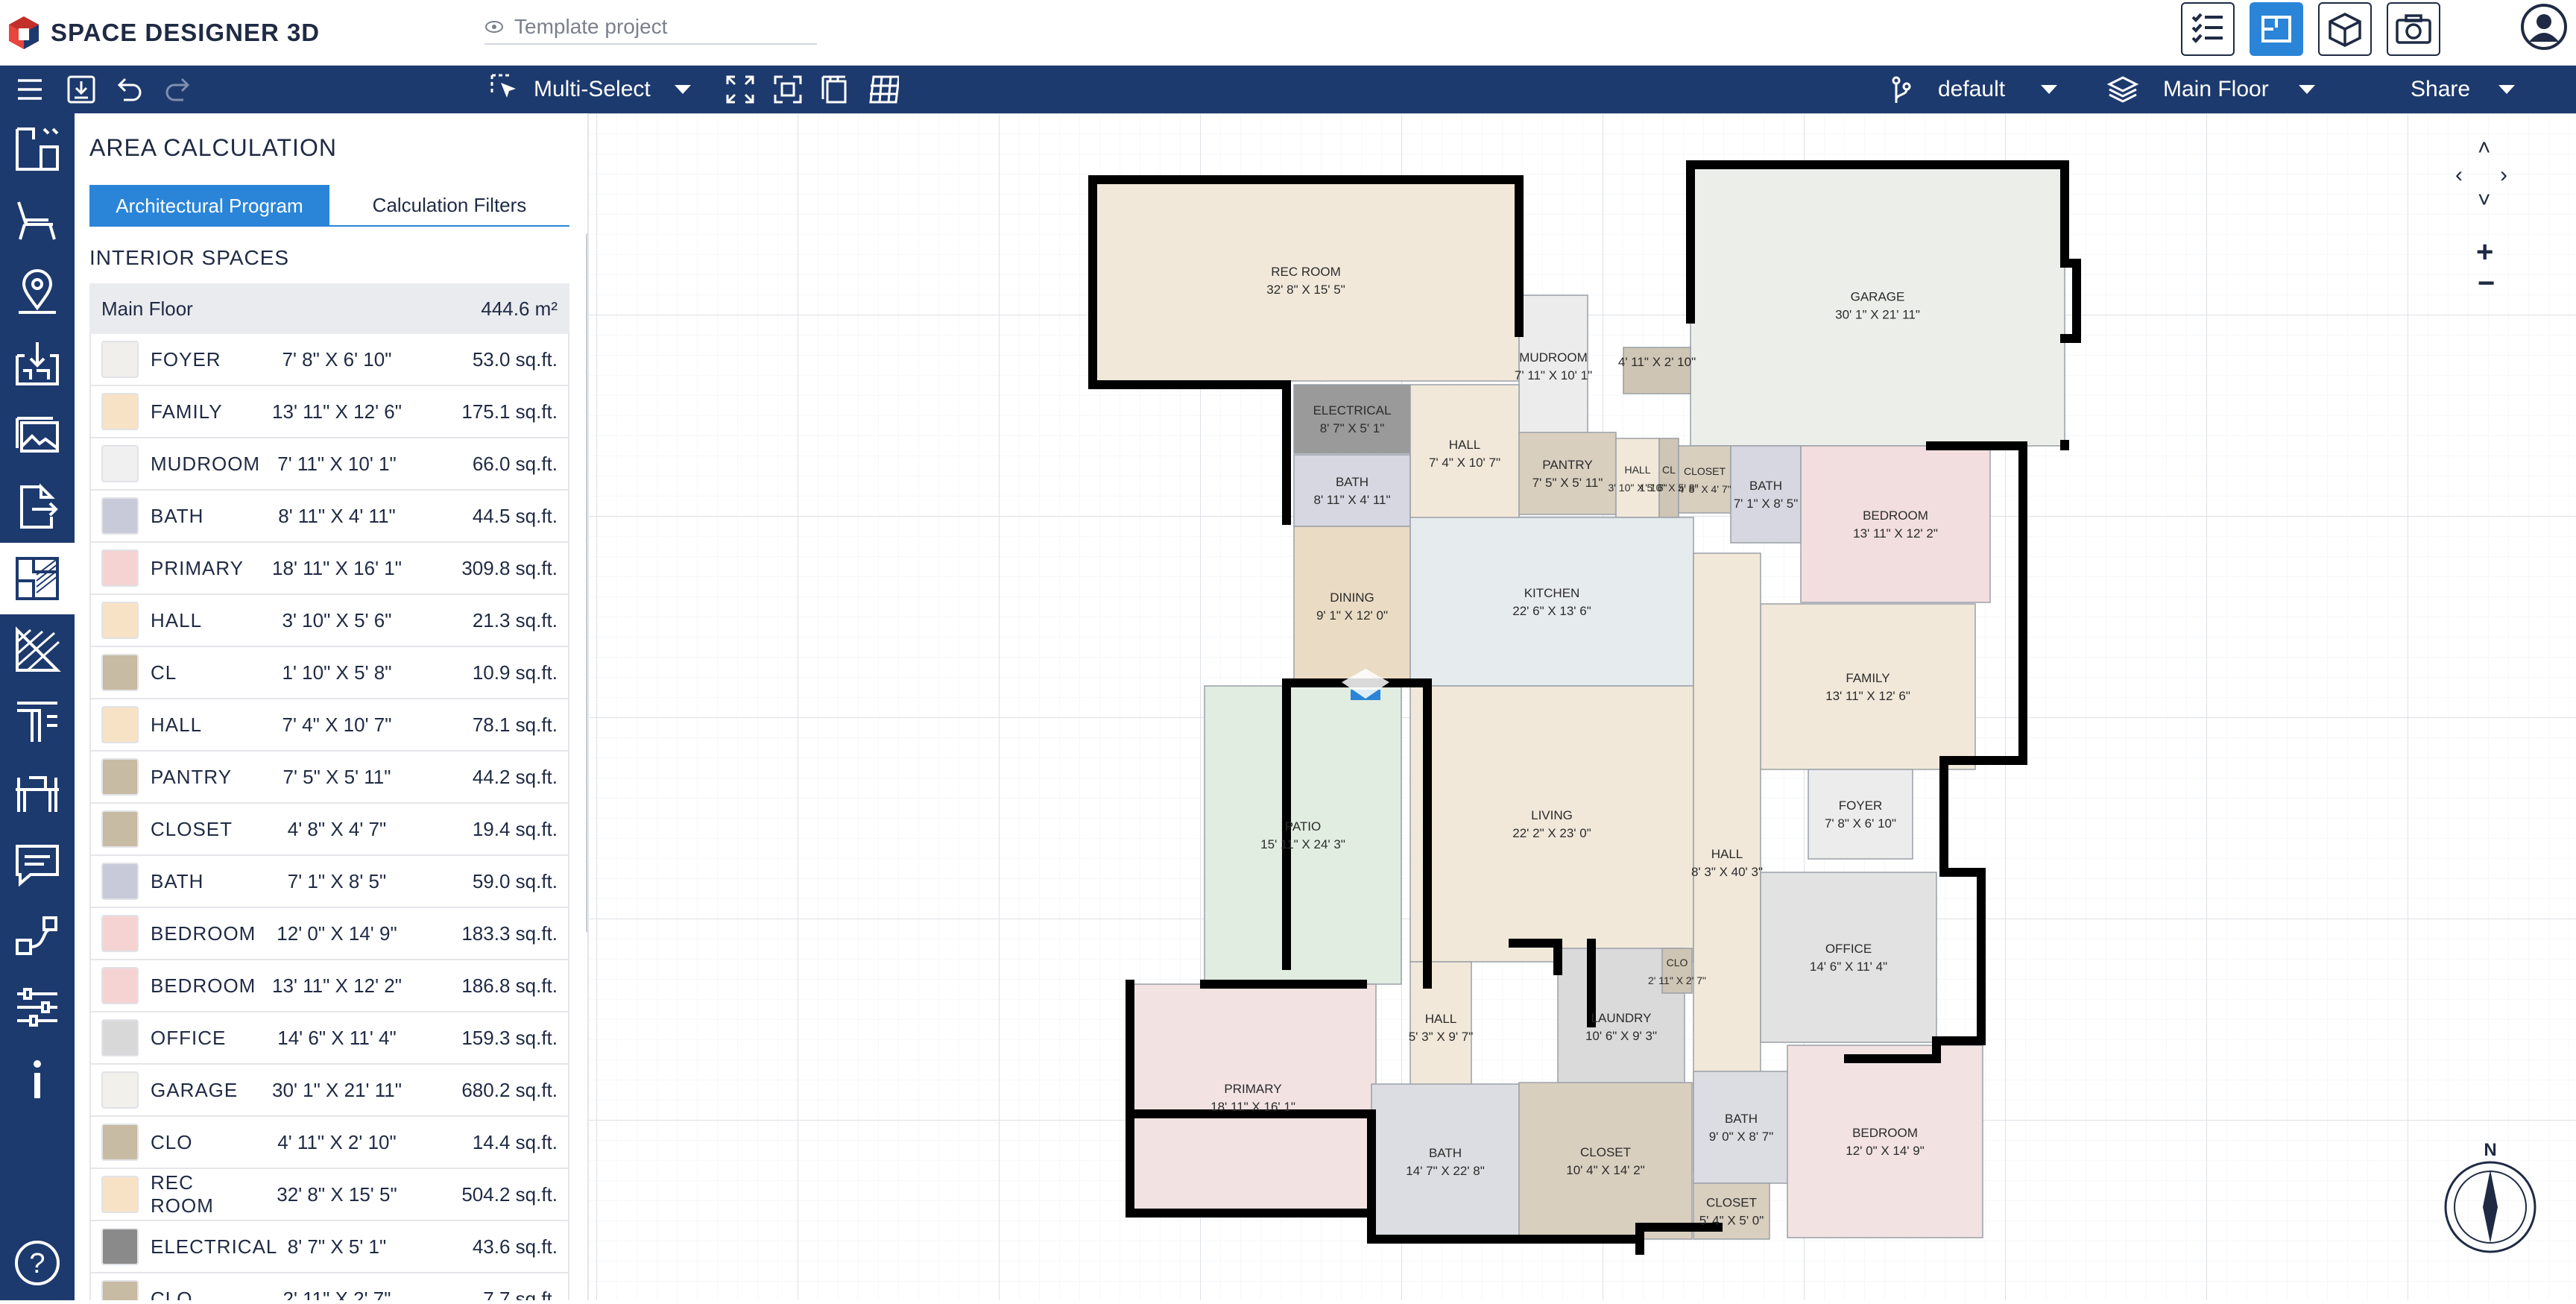 The image size is (2576, 1304). What do you see at coordinates (2544, 27) in the screenshot?
I see `user-avatar-icon` at bounding box center [2544, 27].